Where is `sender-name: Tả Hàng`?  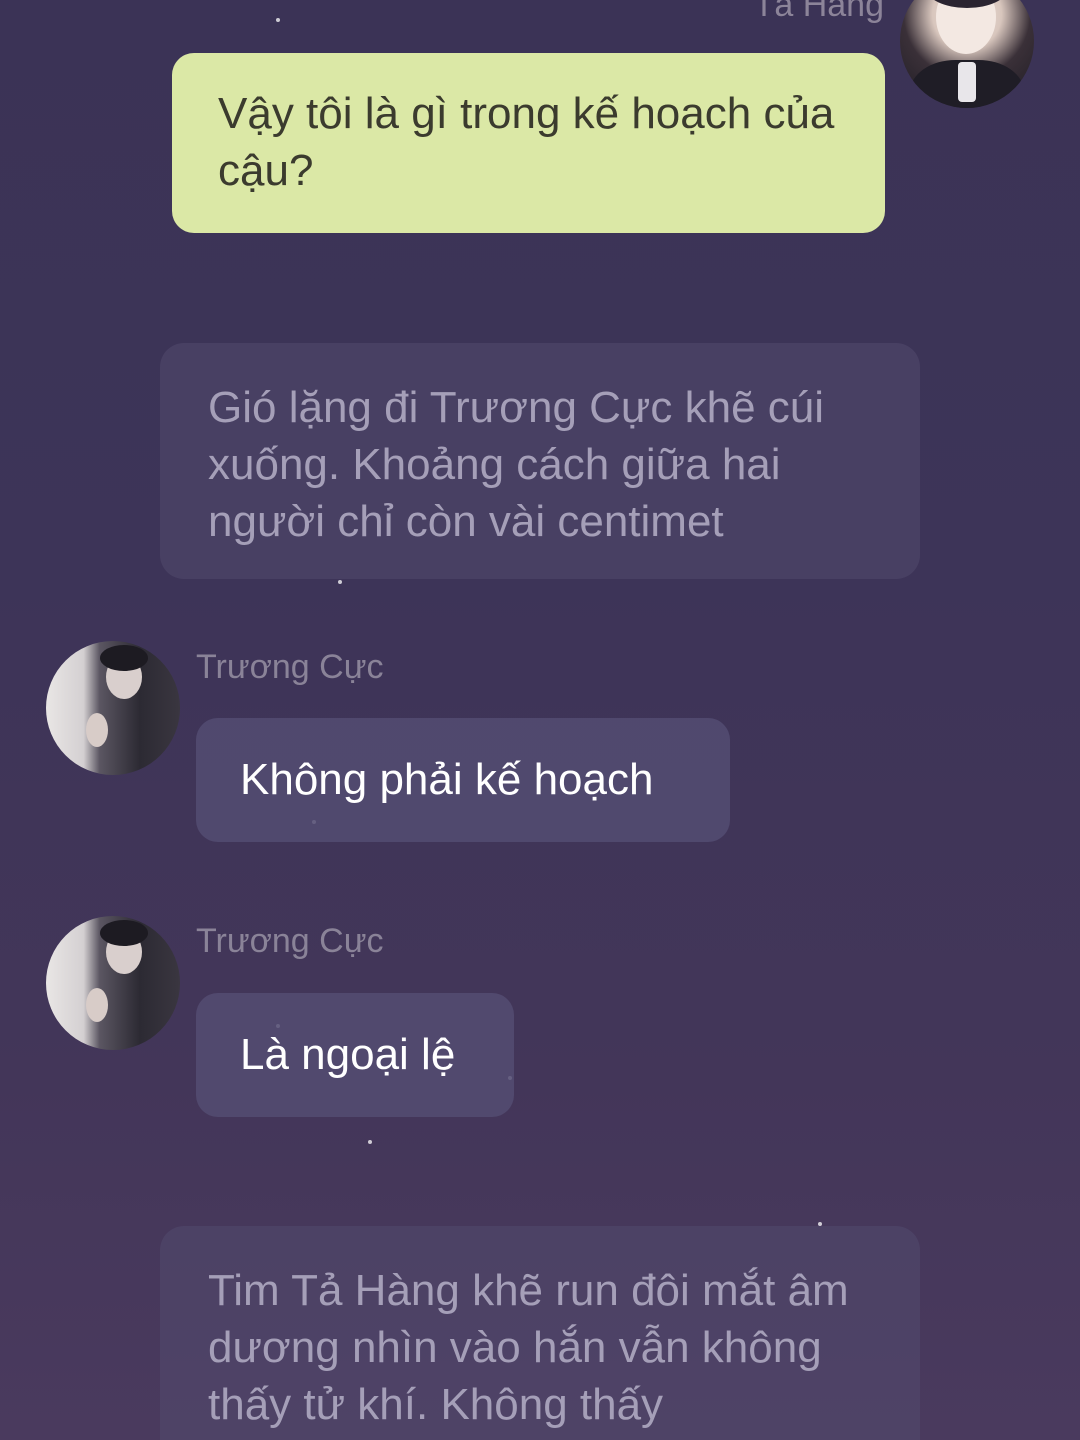 sender-name: Tả Hàng is located at coordinates (818, 12).